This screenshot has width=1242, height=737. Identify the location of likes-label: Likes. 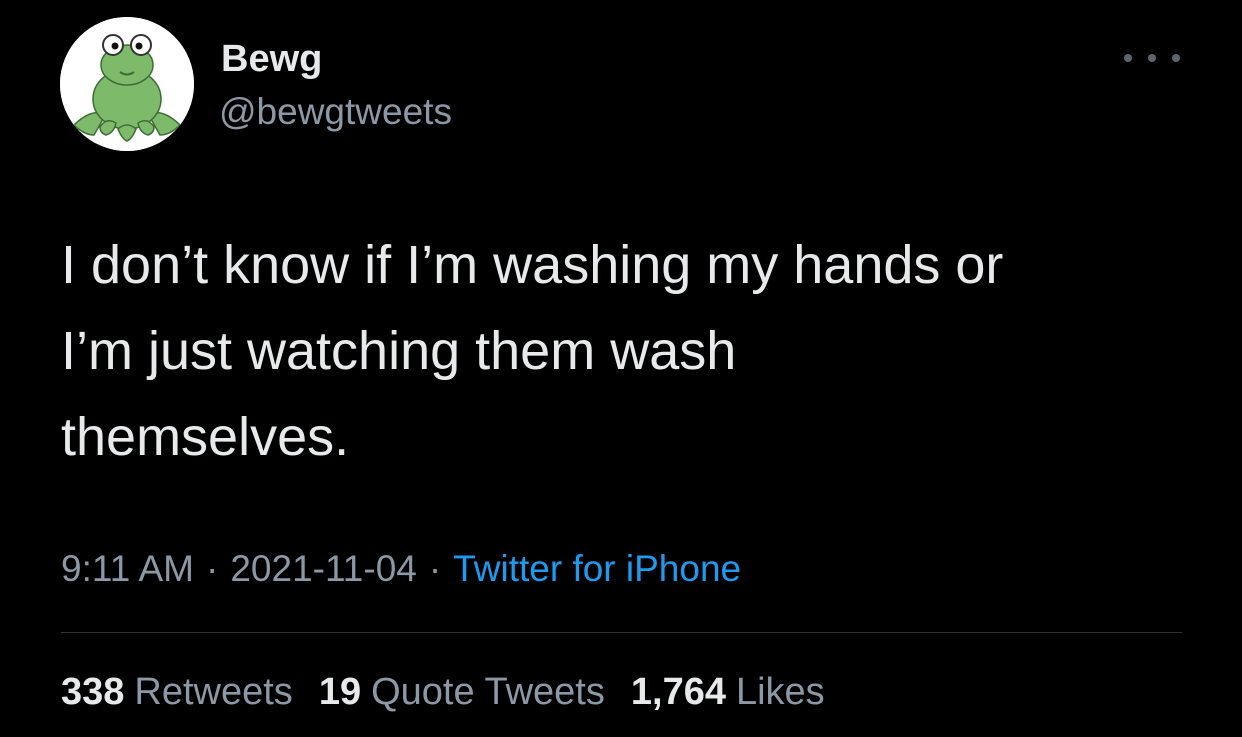
(780, 692).